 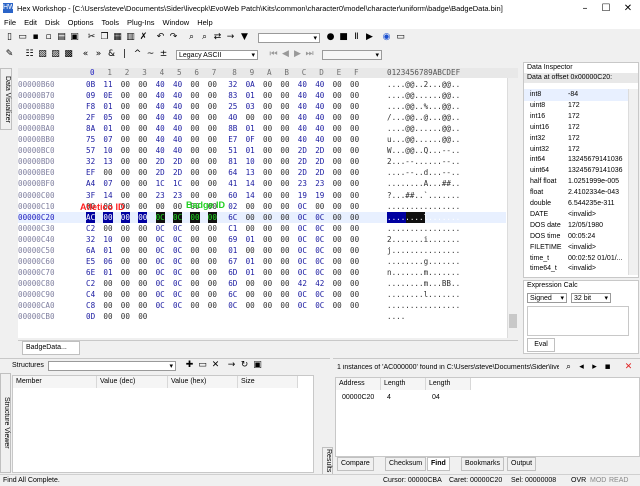 I want to click on hex-byte: 23, so click(x=177, y=195).